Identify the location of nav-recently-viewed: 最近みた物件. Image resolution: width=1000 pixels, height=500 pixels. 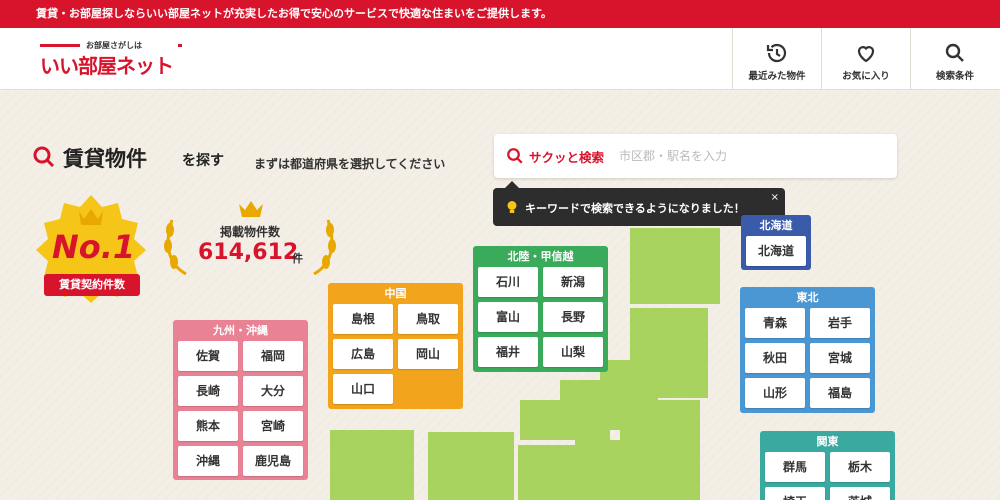
(776, 58).